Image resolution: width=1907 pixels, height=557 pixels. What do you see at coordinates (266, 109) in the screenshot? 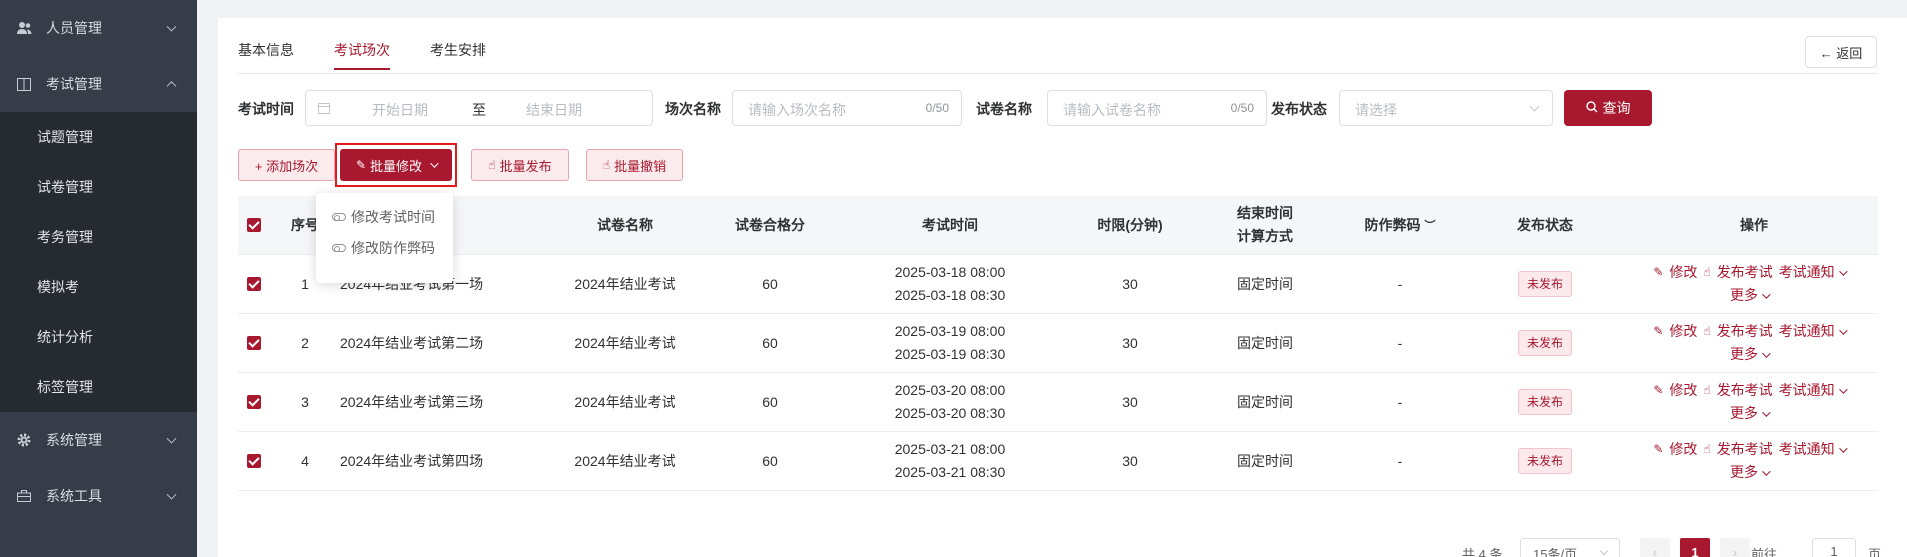
I see `exam-time-label: 考试时间` at bounding box center [266, 109].